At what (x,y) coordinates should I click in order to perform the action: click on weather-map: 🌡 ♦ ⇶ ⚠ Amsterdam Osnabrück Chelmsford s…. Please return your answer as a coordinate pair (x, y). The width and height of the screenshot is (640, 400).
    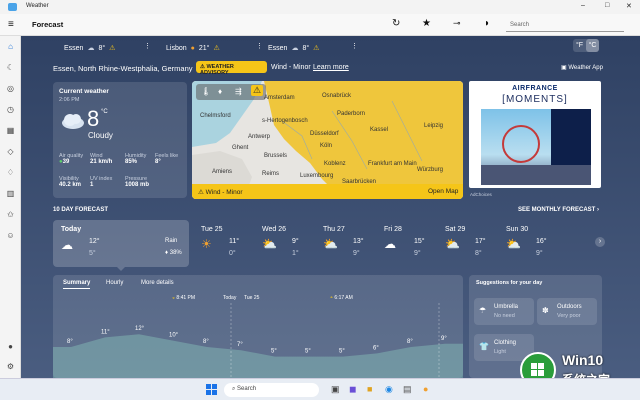
    Looking at the image, I should click on (327, 140).